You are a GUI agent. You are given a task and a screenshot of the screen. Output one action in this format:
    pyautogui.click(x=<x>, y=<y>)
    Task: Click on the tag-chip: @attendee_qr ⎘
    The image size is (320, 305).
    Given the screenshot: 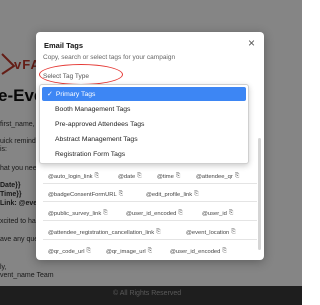 What is the action you would take?
    pyautogui.click(x=217, y=176)
    